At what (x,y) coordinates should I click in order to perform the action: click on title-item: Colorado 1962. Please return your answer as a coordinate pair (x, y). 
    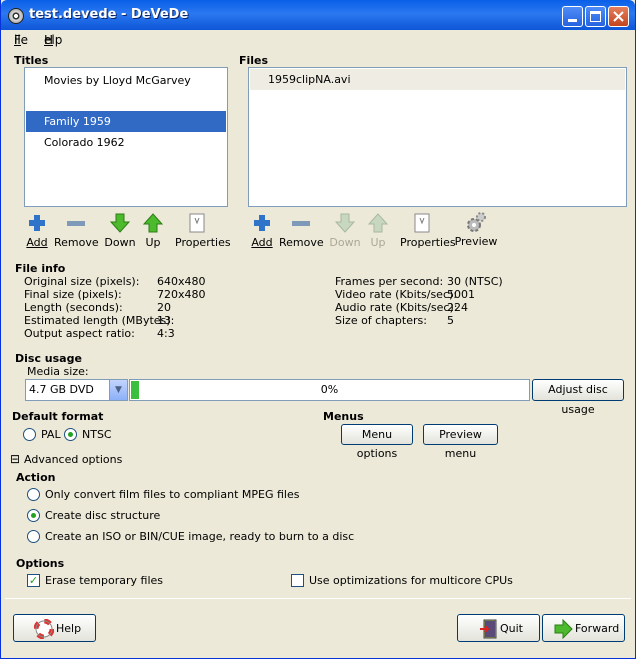
    Looking at the image, I should click on (126, 142).